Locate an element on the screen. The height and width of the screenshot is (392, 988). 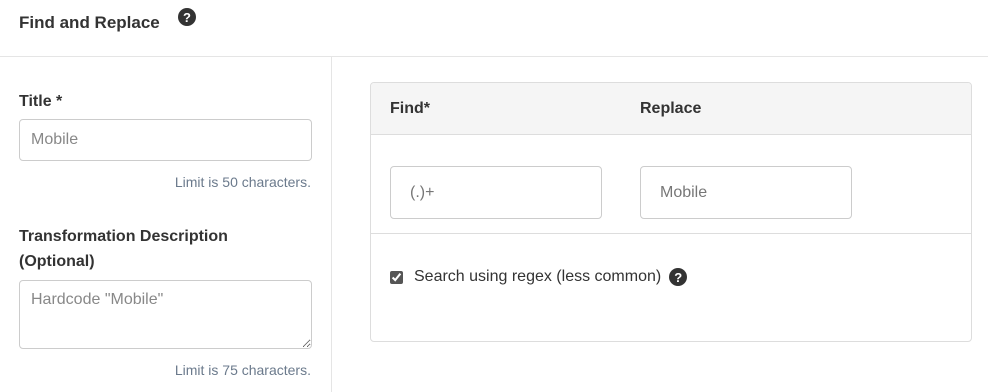
find-column-header: Find* is located at coordinates (410, 108).